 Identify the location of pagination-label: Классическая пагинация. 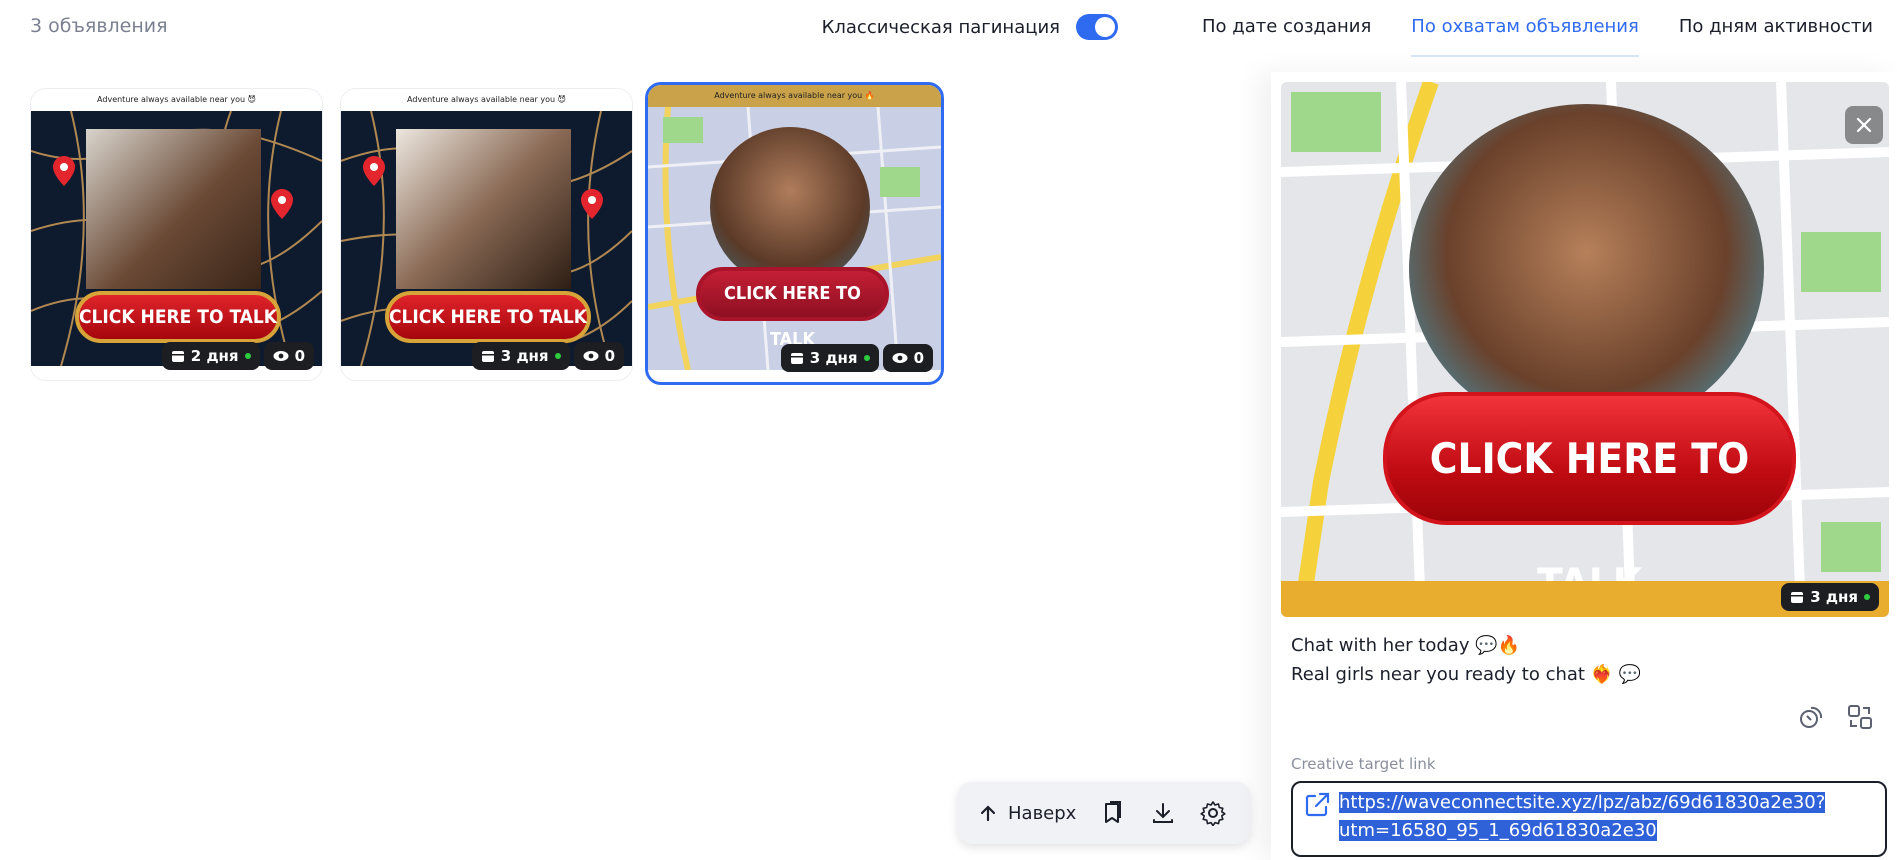
(941, 27).